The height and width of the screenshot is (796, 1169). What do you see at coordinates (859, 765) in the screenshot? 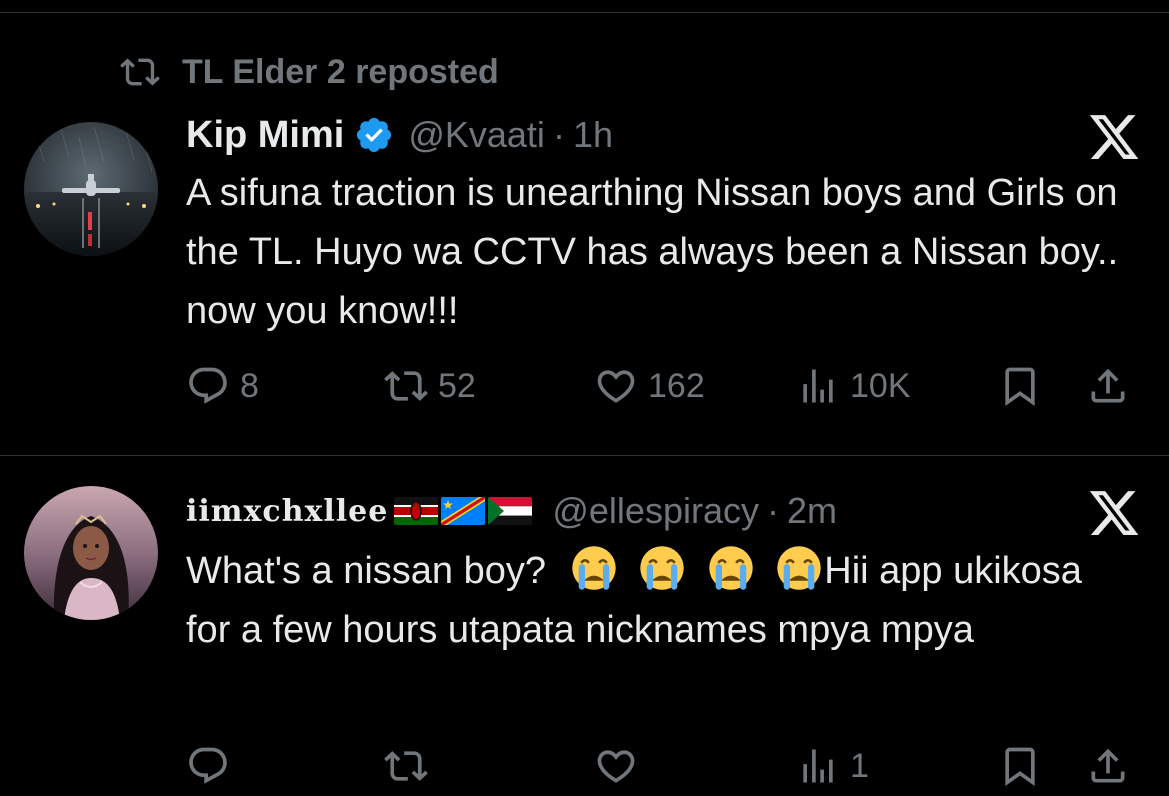
I see `views-count: 1` at bounding box center [859, 765].